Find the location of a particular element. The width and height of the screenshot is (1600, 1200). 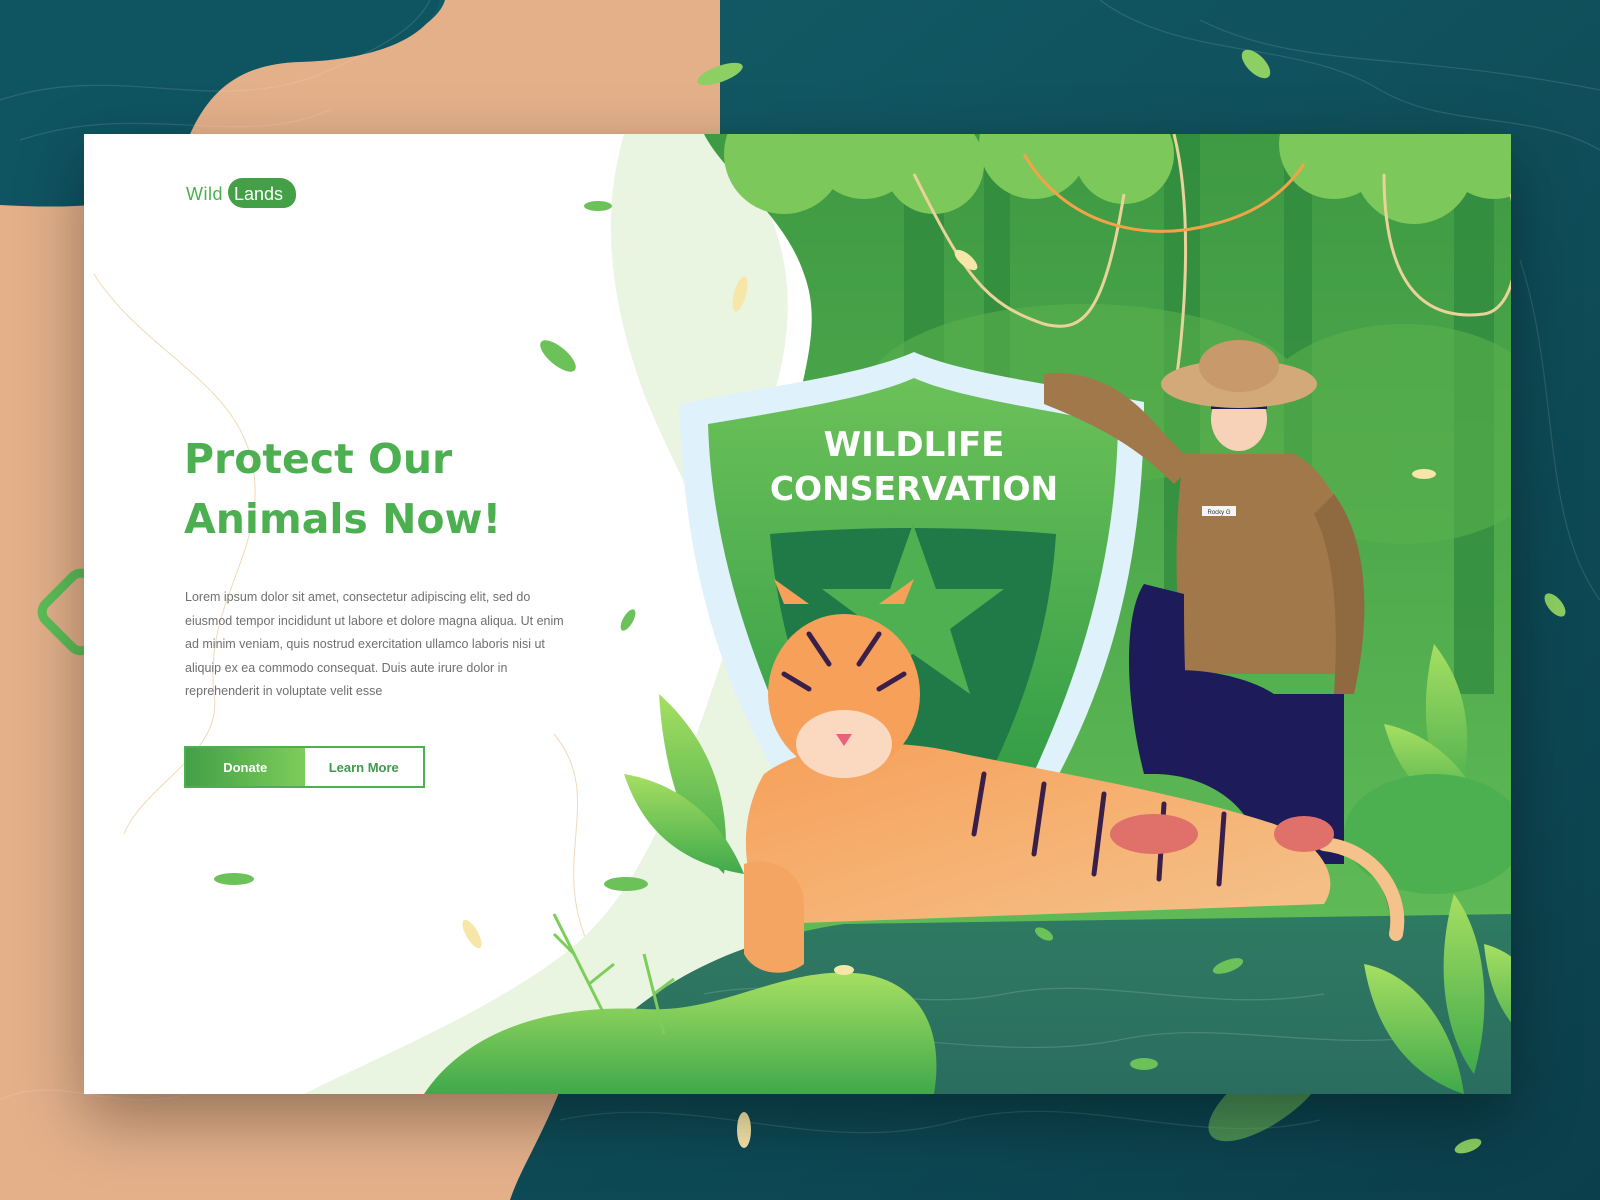

learn-more-button: Learn More is located at coordinates (363, 767).